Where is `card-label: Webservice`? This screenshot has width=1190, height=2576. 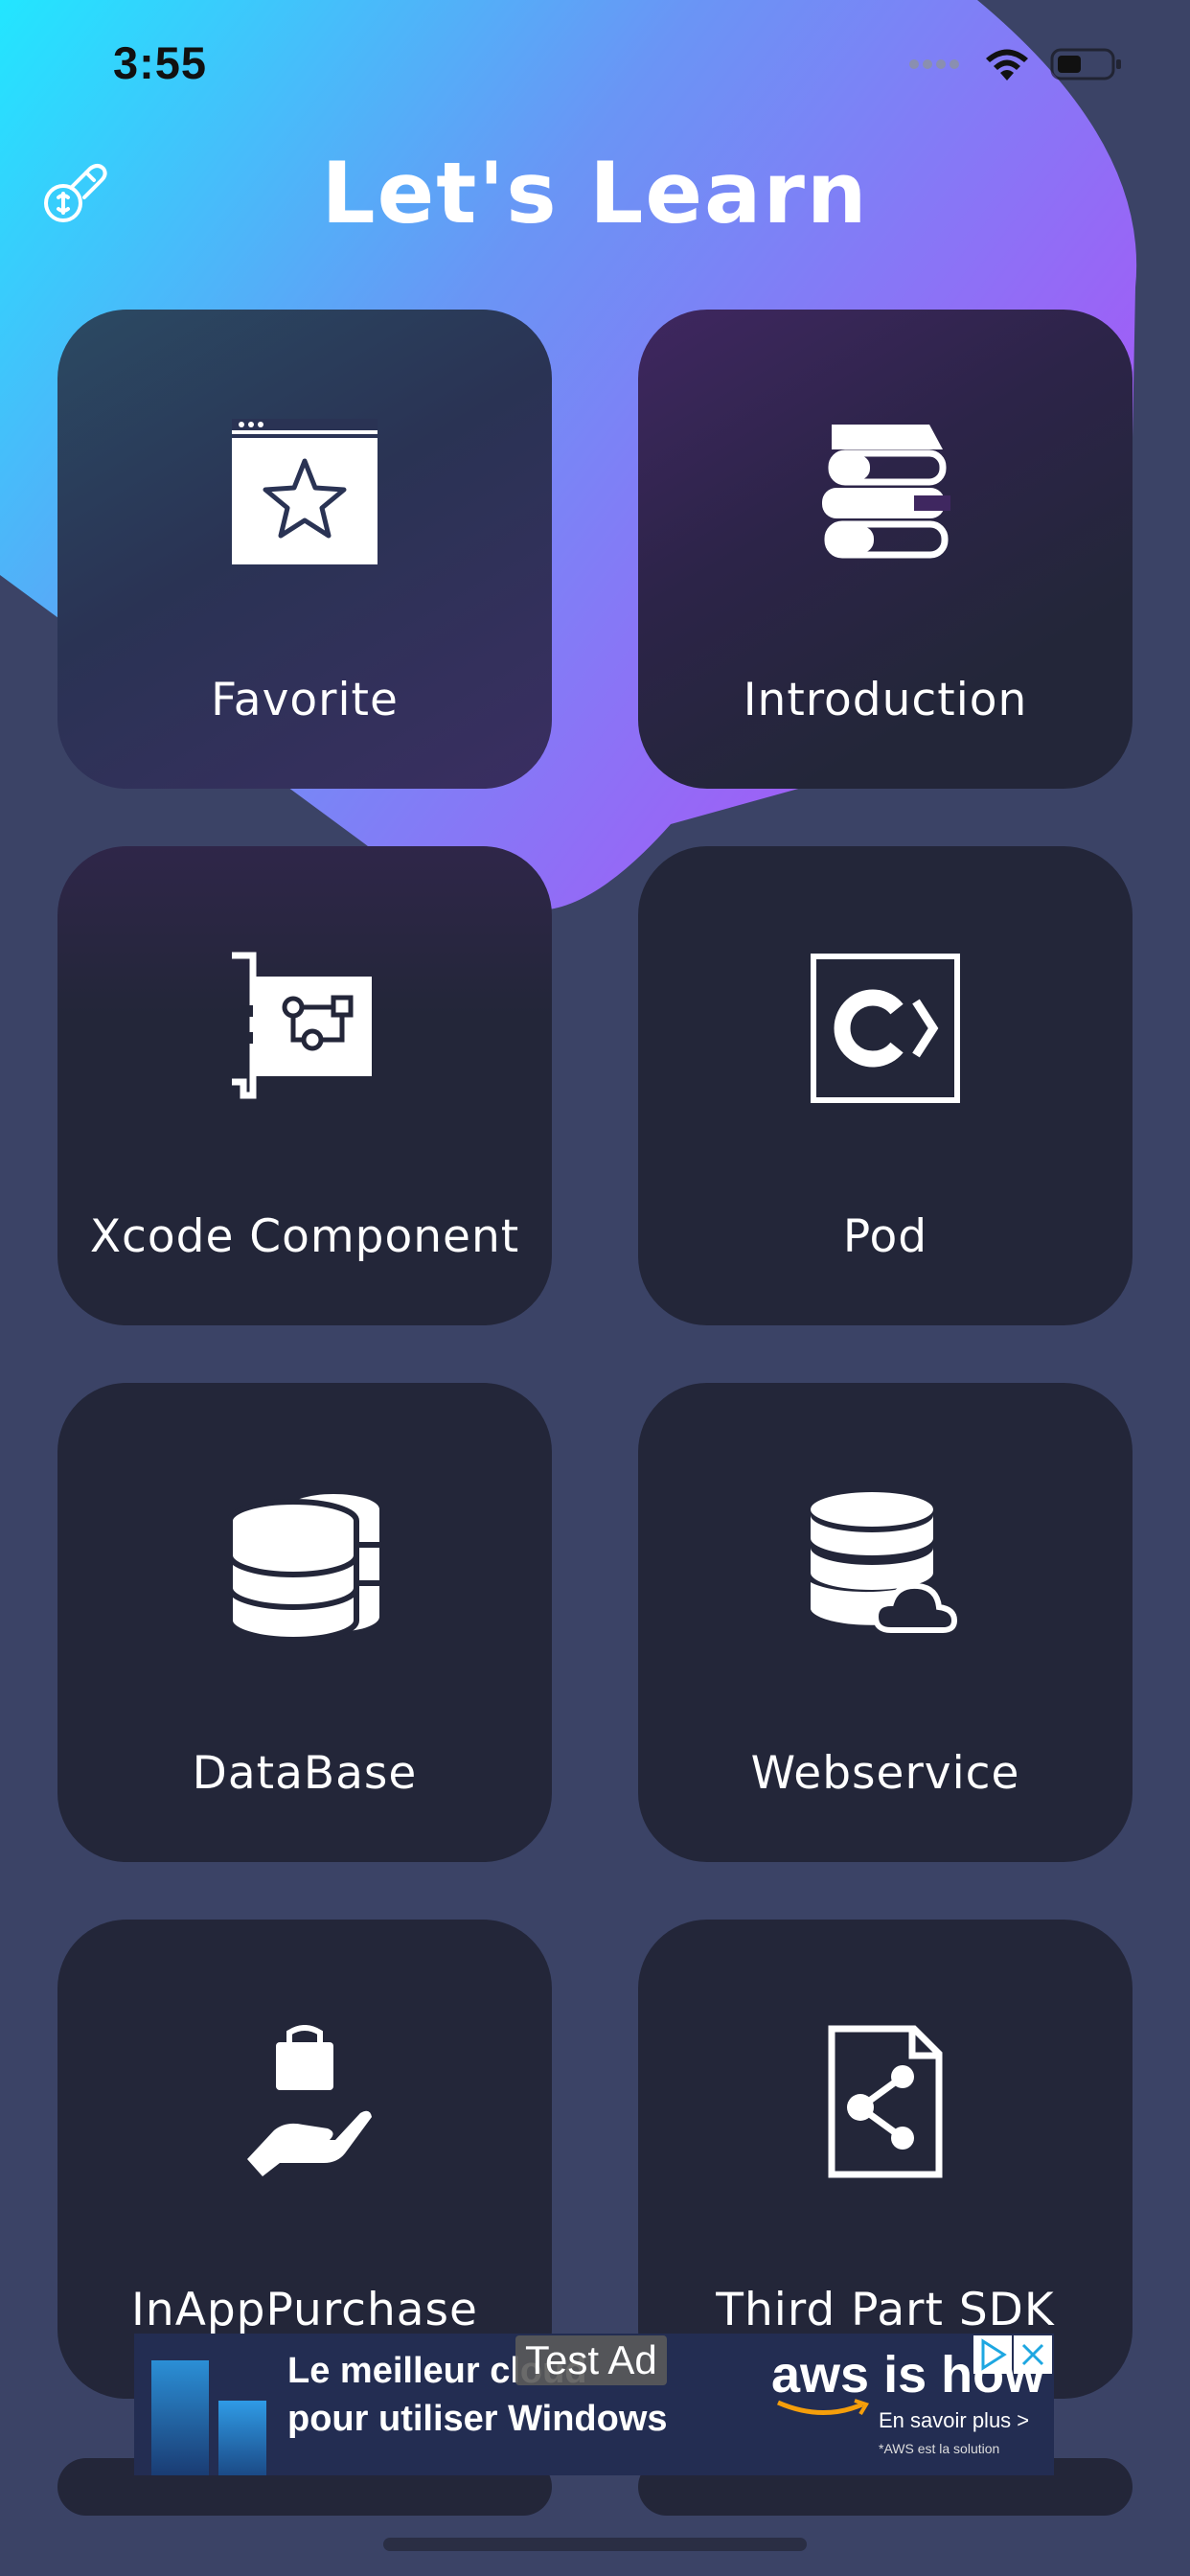
card-label: Webservice is located at coordinates (885, 1773).